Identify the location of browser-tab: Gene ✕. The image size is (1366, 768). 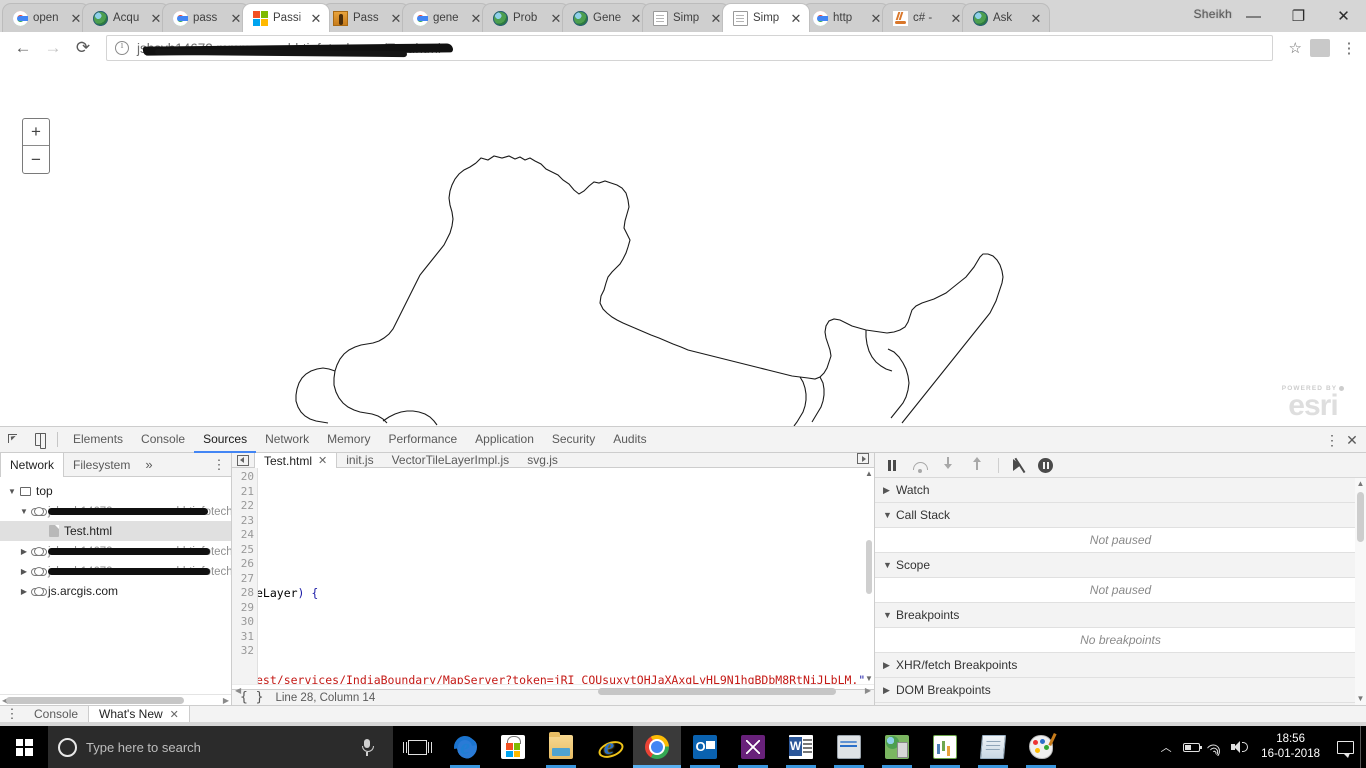
(606, 17).